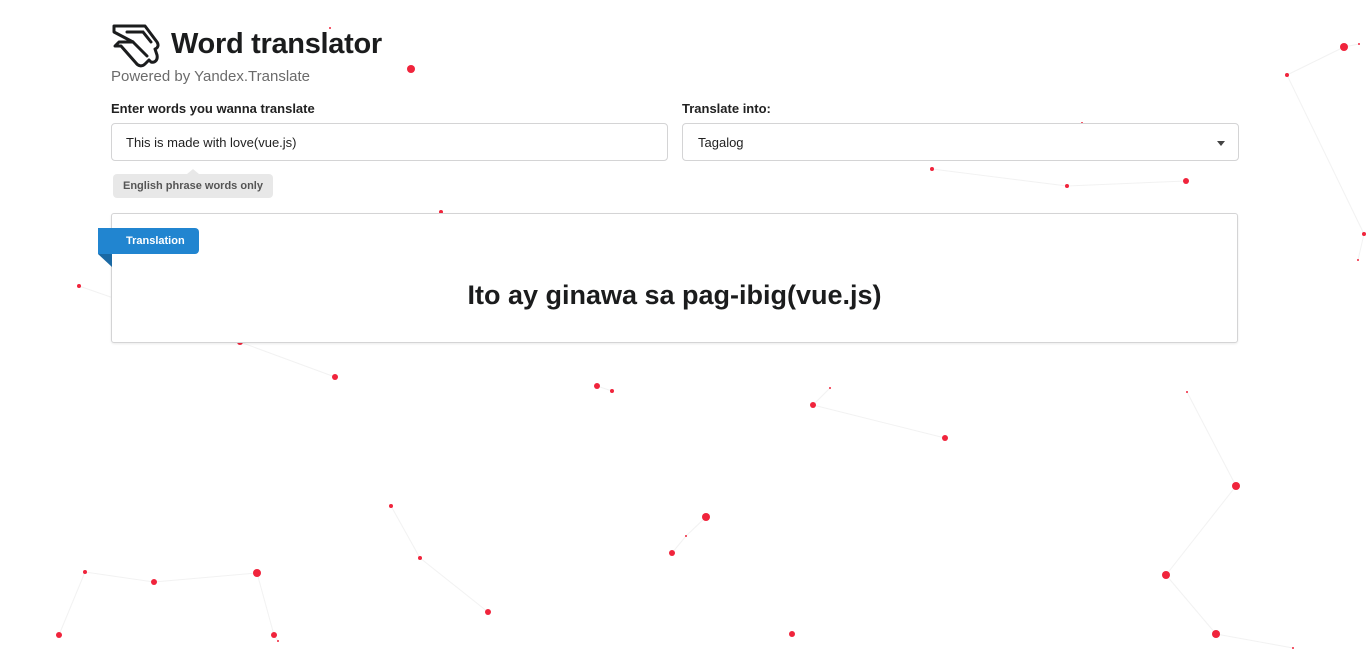 The height and width of the screenshot is (666, 1366). I want to click on translation-ribbon: Translation, so click(148, 247).